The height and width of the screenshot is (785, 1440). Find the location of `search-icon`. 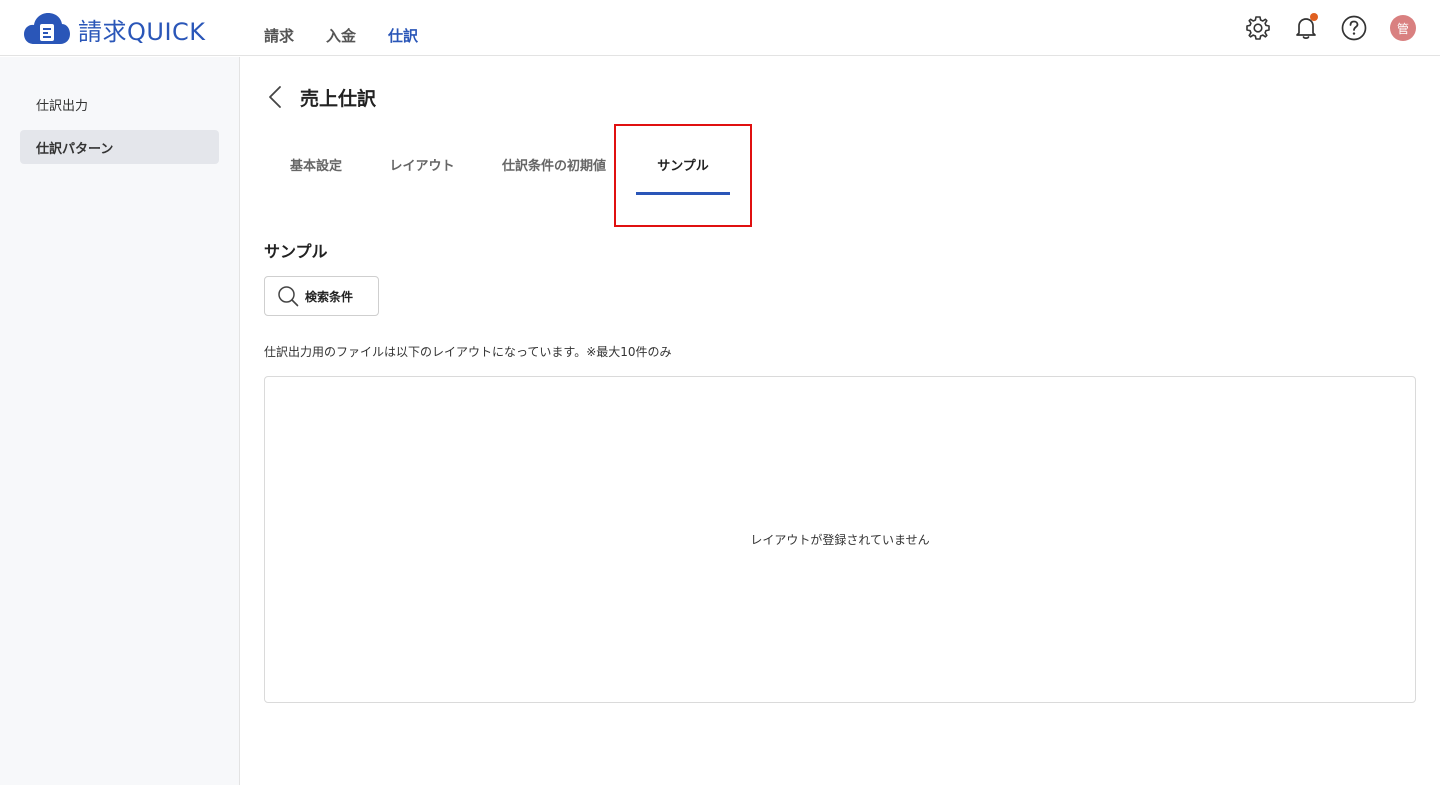

search-icon is located at coordinates (288, 296).